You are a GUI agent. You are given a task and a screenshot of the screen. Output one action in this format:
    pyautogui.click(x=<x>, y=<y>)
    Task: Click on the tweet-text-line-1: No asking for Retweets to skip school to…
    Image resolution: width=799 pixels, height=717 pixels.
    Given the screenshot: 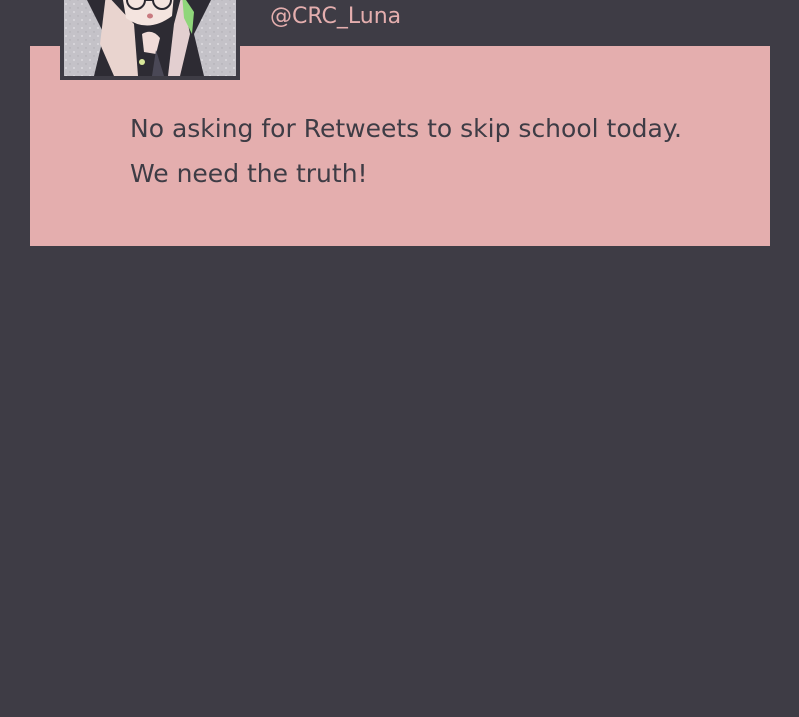 What is the action you would take?
    pyautogui.click(x=406, y=128)
    